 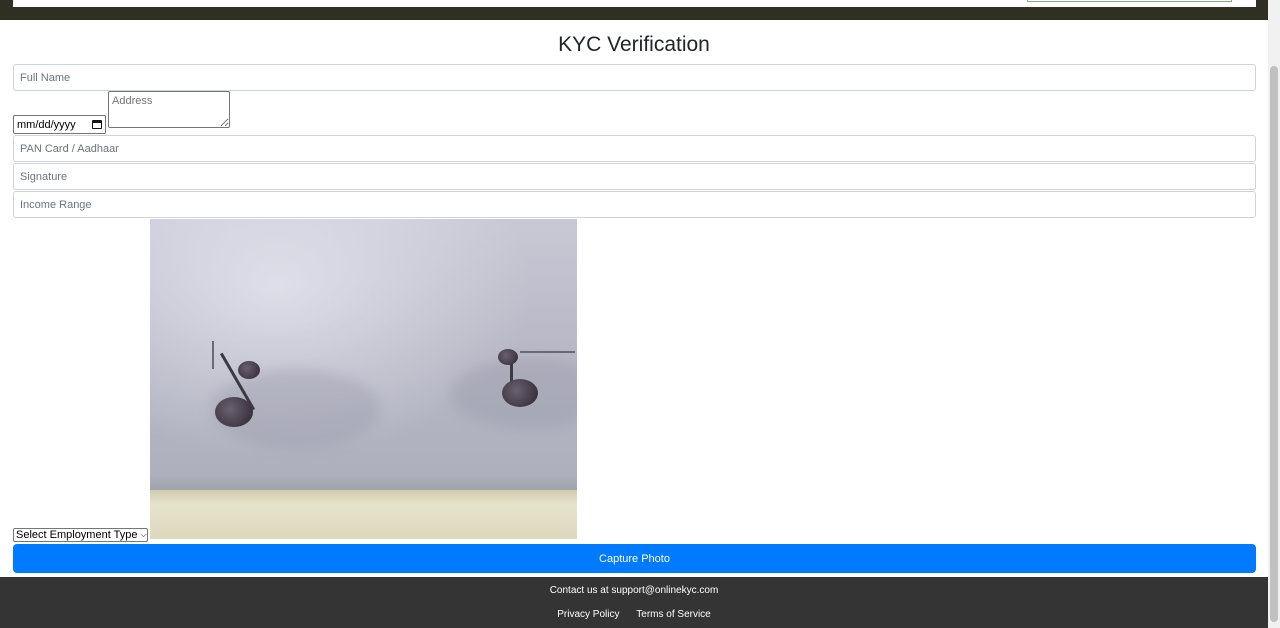 What do you see at coordinates (634, 558) in the screenshot?
I see `capture-photo-button: Capture Photo` at bounding box center [634, 558].